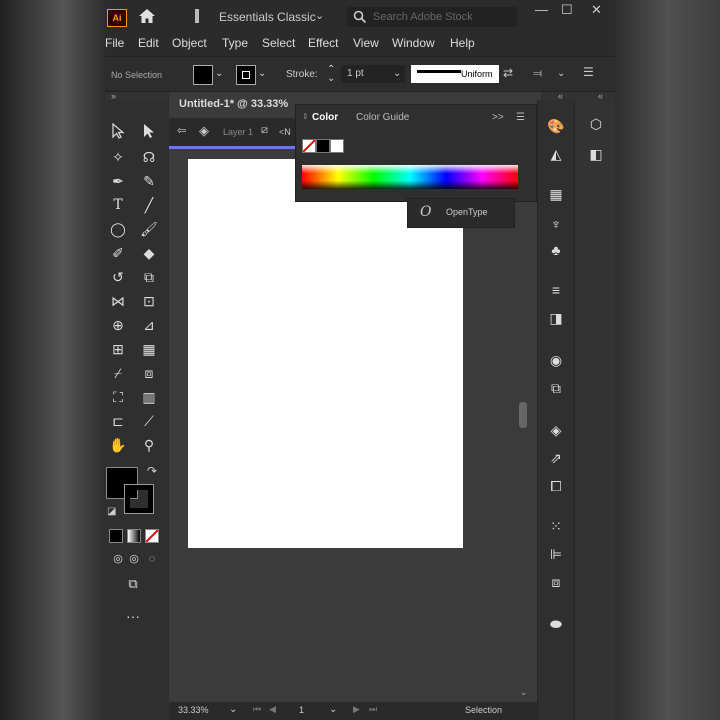 This screenshot has width=720, height=720. Describe the element at coordinates (537, 73) in the screenshot. I see `align-icon: ⫤` at that location.